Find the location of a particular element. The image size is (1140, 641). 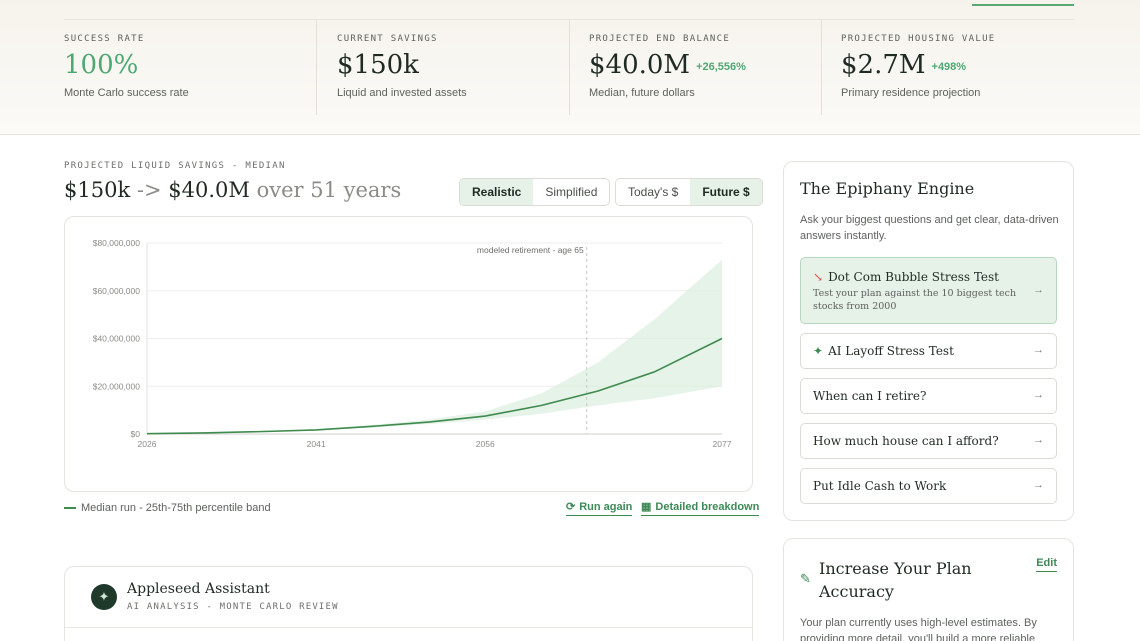

mode-toggle: Realistic Simplified is located at coordinates (535, 192).